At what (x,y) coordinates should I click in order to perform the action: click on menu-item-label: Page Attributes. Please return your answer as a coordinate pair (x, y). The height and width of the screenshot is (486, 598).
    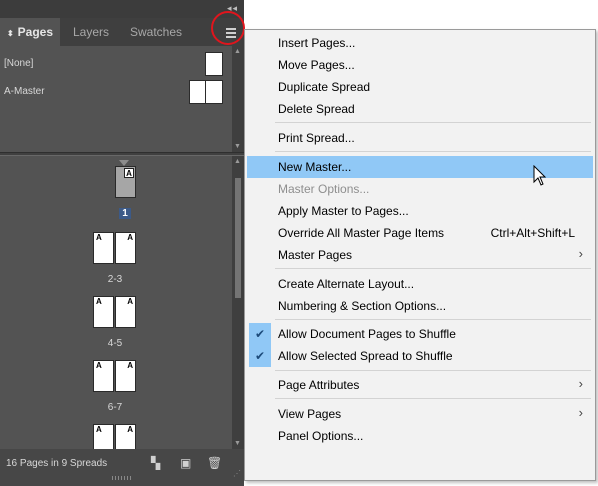
    Looking at the image, I should click on (319, 385).